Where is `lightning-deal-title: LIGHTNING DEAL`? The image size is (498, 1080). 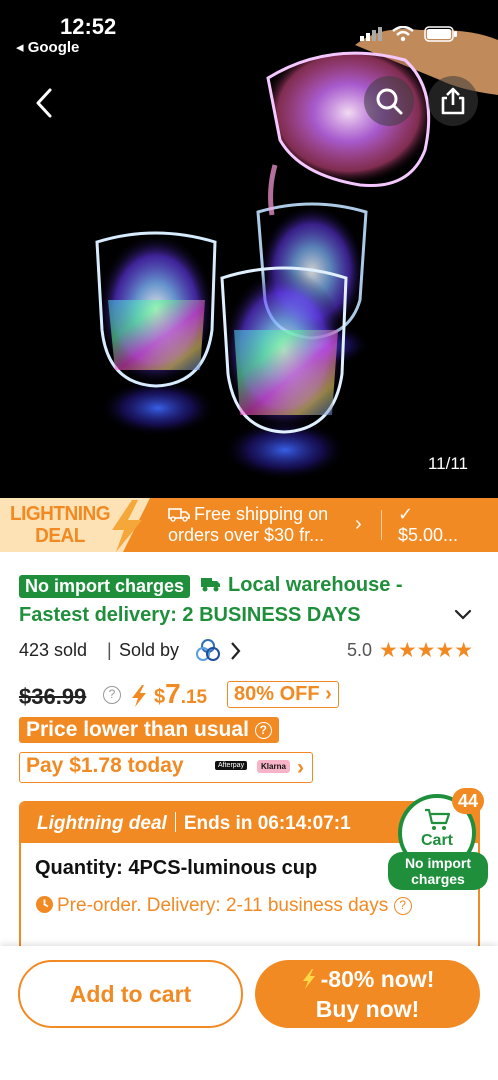 lightning-deal-title: LIGHTNING DEAL is located at coordinates (60, 525).